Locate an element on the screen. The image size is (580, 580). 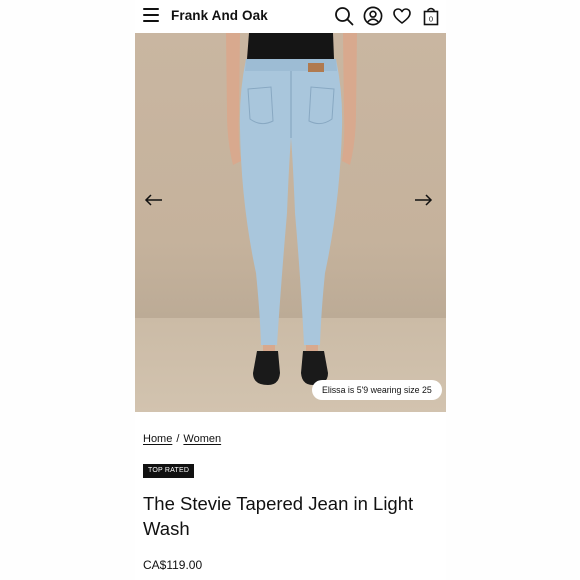
account-icon is located at coordinates (373, 16).